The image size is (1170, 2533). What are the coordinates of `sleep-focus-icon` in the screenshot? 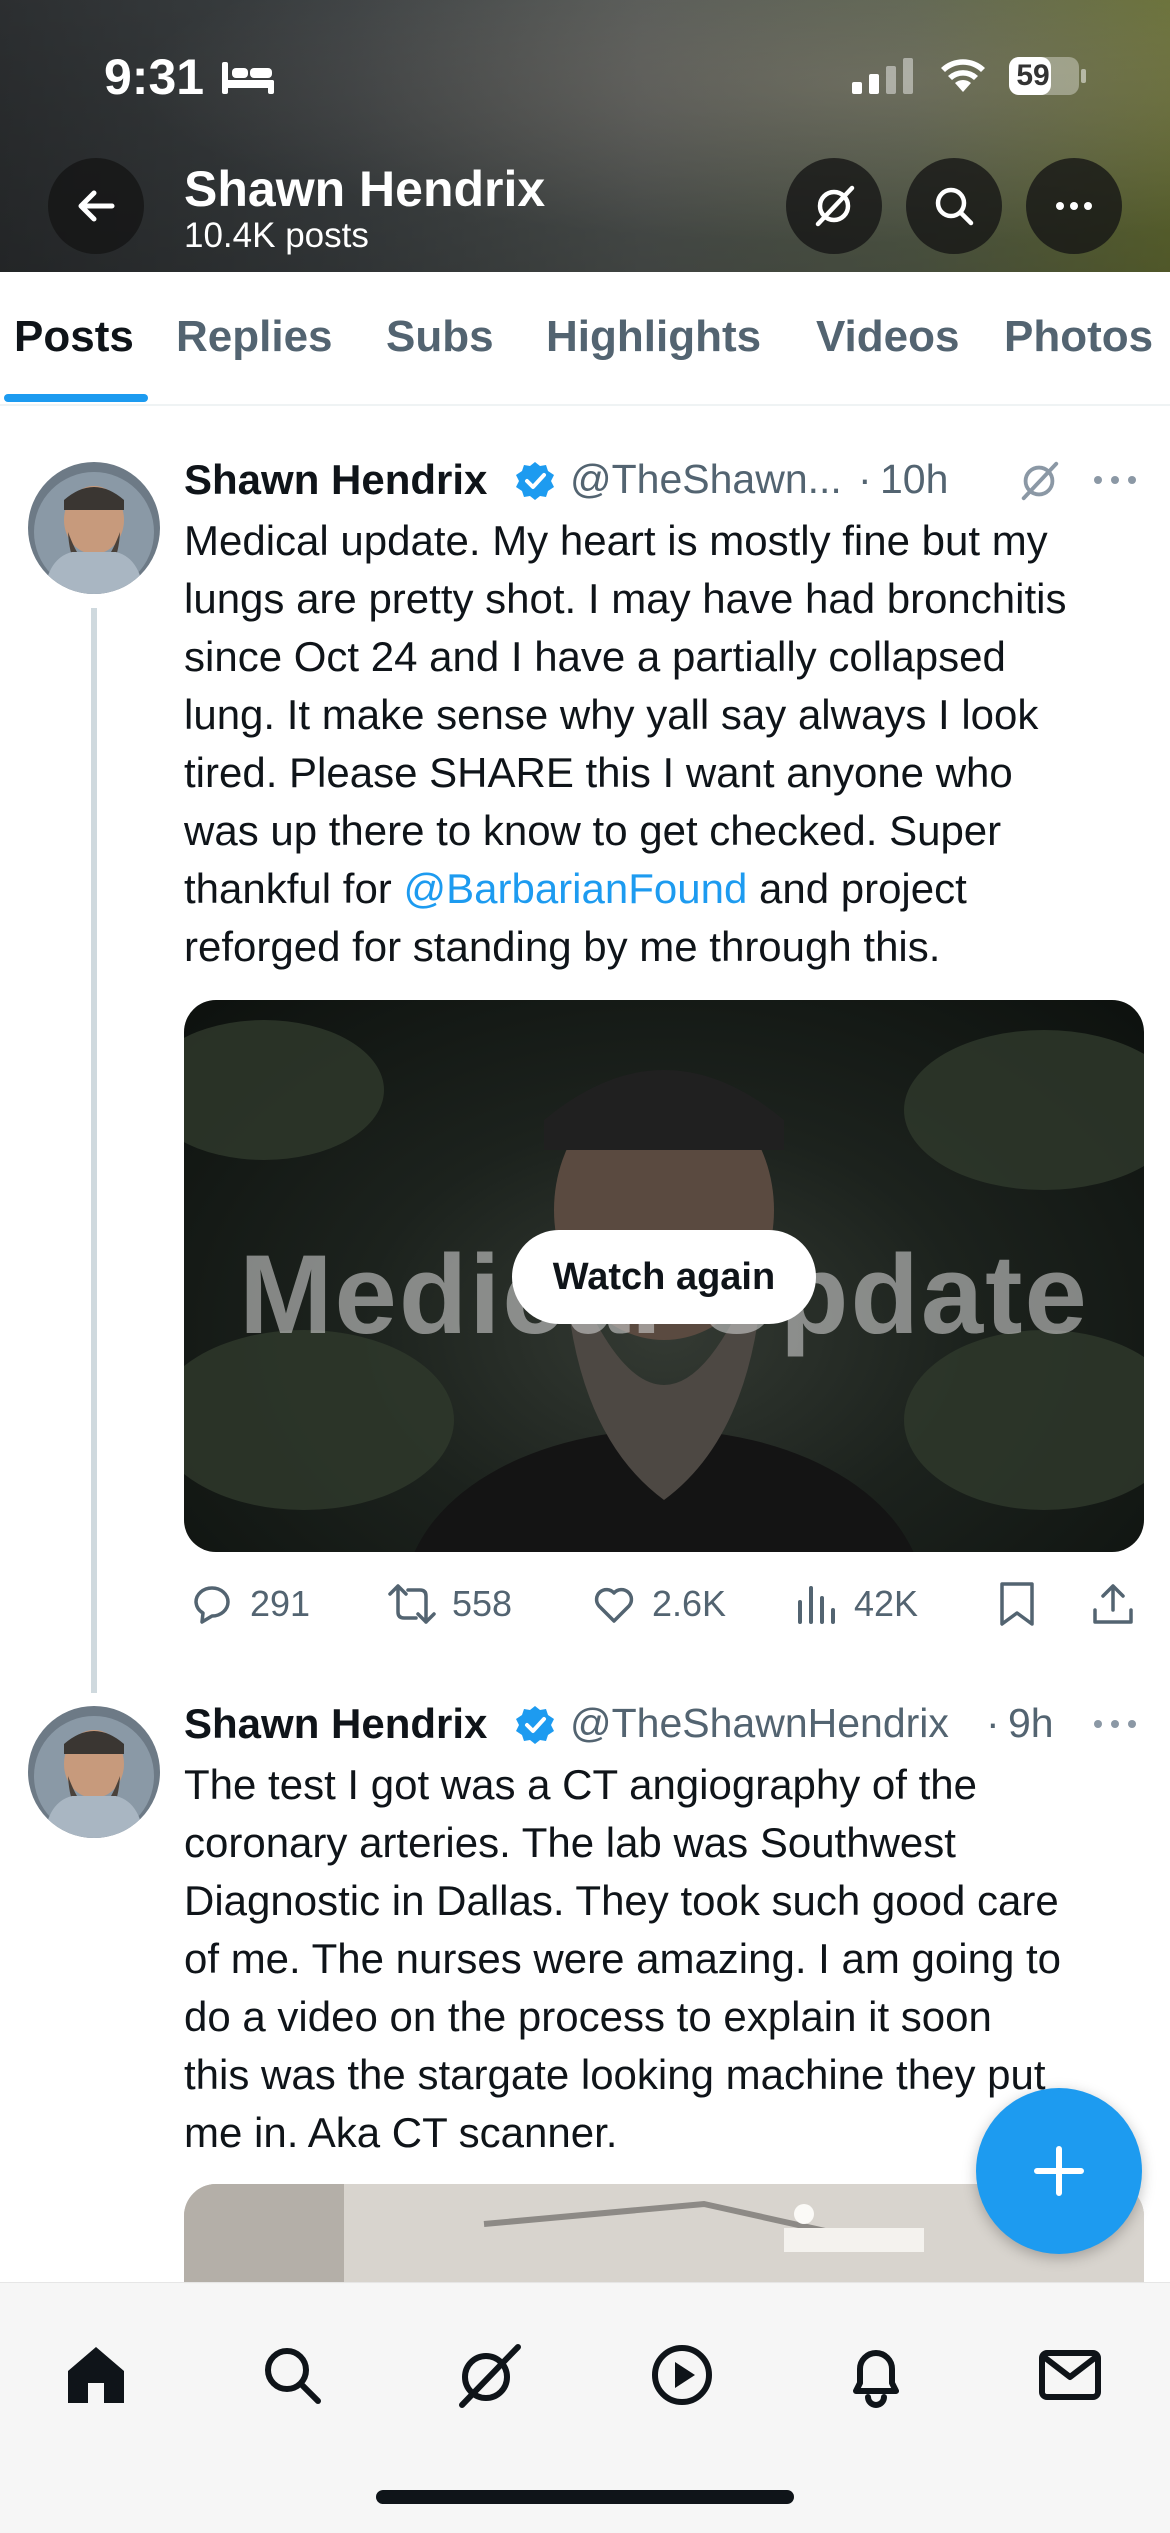 It's located at (248, 78).